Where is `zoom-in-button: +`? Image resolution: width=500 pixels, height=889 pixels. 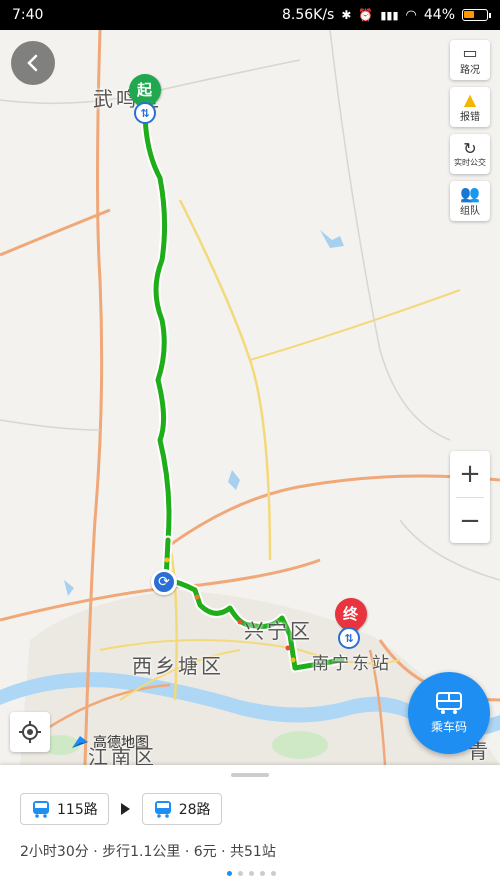
zoom-in-button: + is located at coordinates (470, 474).